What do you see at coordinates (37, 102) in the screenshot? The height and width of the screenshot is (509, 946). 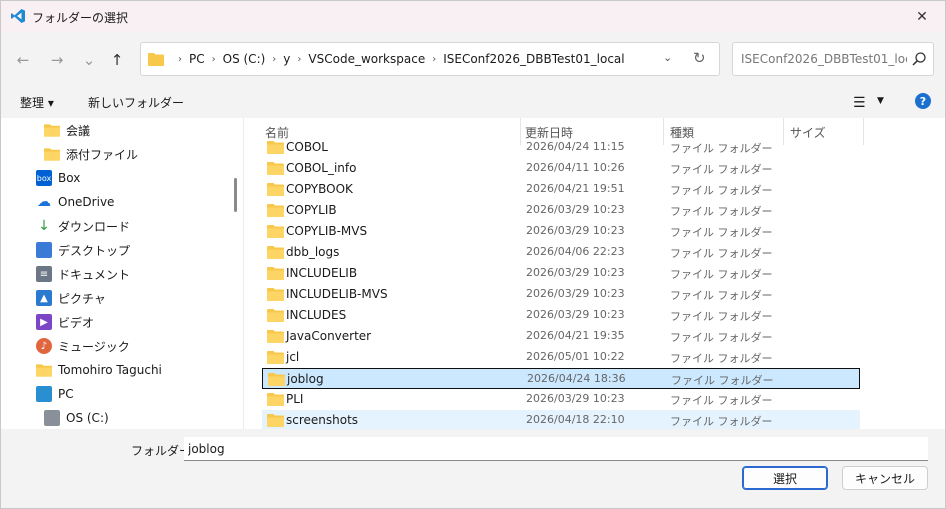 I see `organize-button: 整理 ▾` at bounding box center [37, 102].